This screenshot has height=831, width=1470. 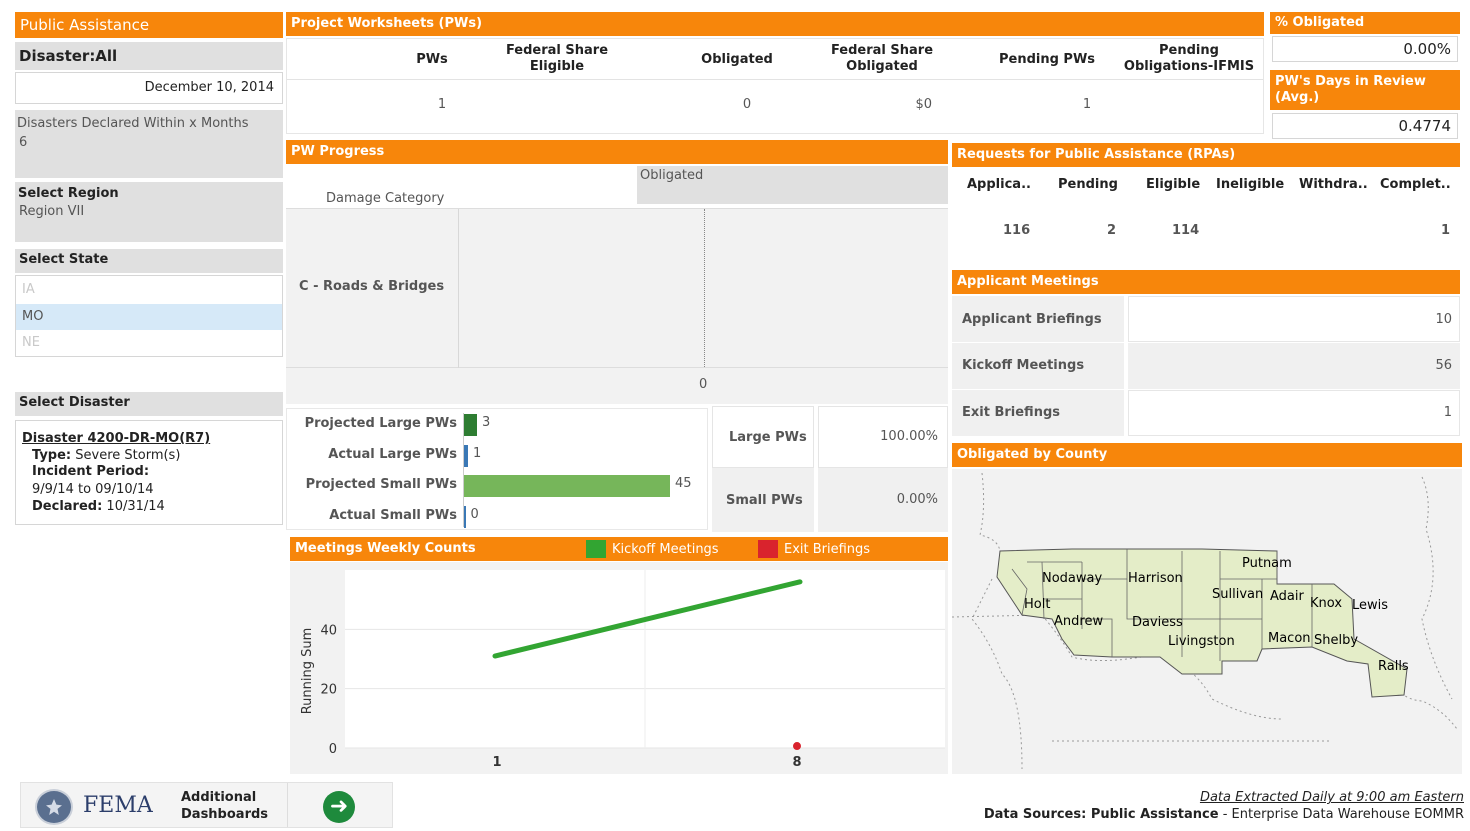 What do you see at coordinates (665, 549) in the screenshot?
I see `legend-kickoff-label: Kickoff Meetings` at bounding box center [665, 549].